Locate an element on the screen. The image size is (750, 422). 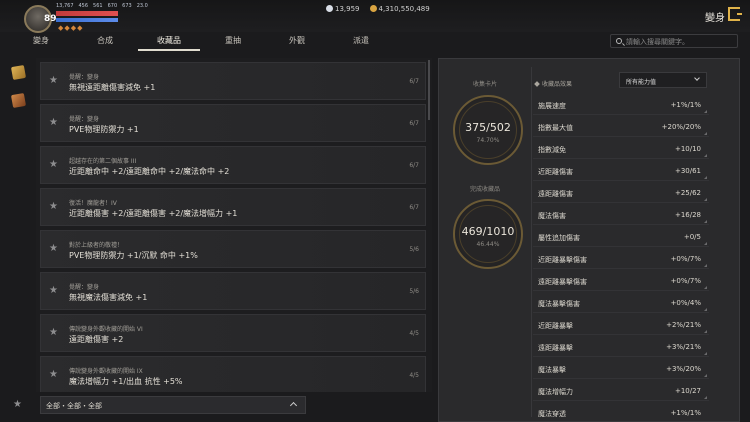
search-input is located at coordinates (680, 41).